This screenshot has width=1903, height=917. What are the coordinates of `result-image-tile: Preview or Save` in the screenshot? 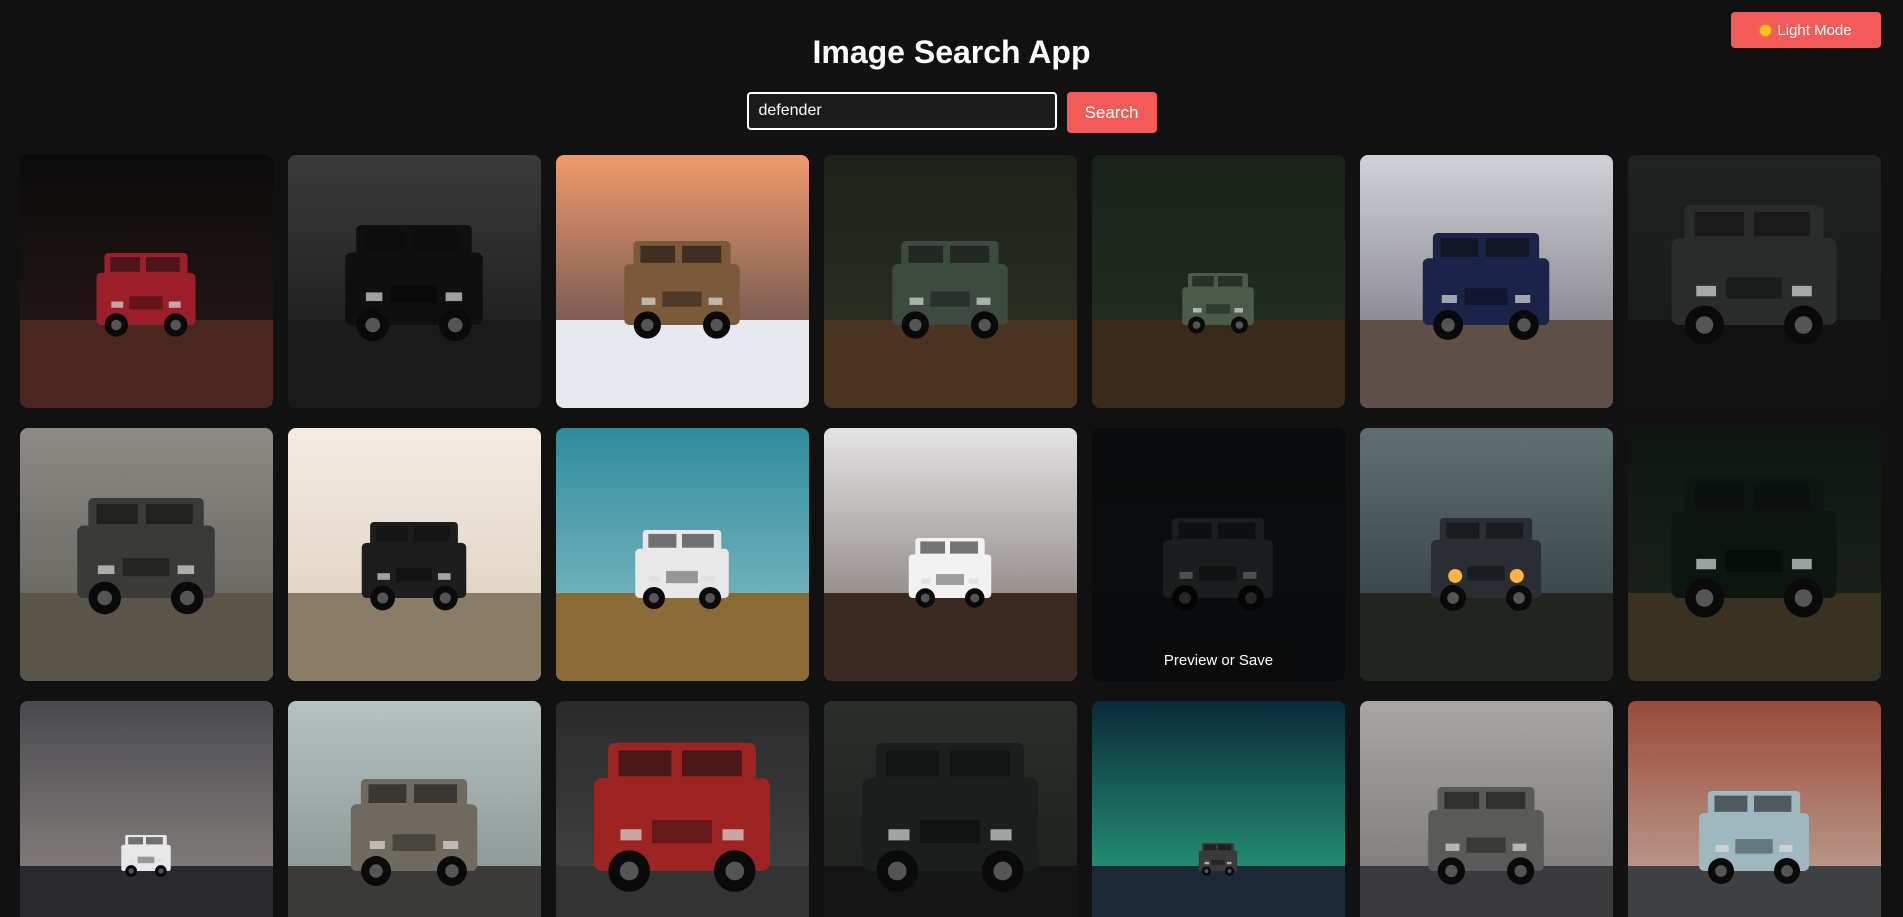 It's located at (1218, 554).